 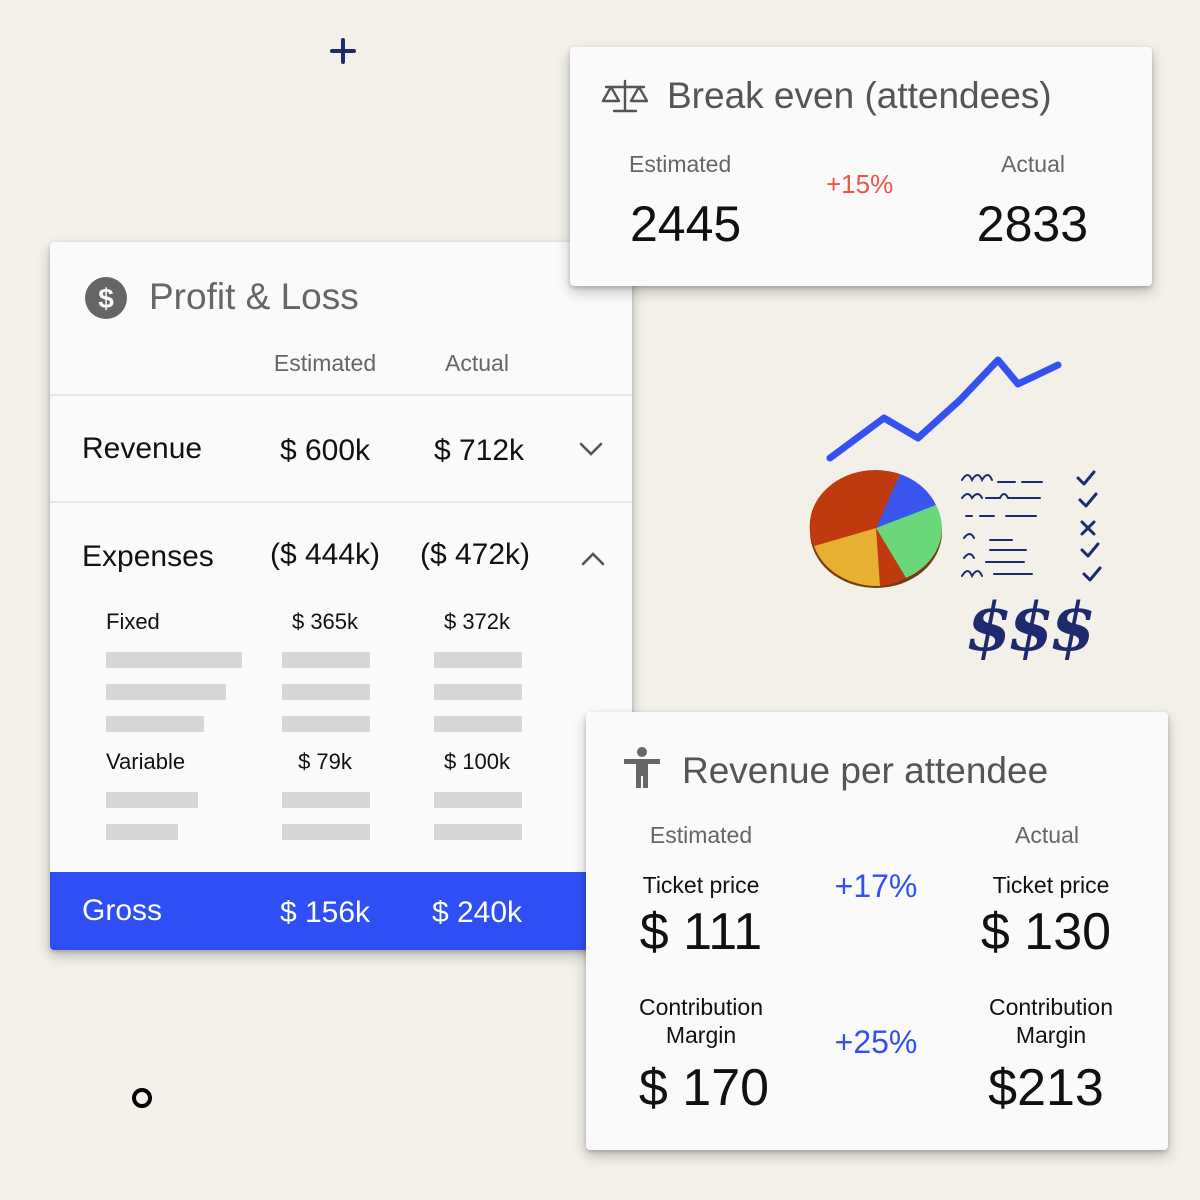 What do you see at coordinates (325, 912) in the screenshot?
I see `gross-estimated: $ 156k` at bounding box center [325, 912].